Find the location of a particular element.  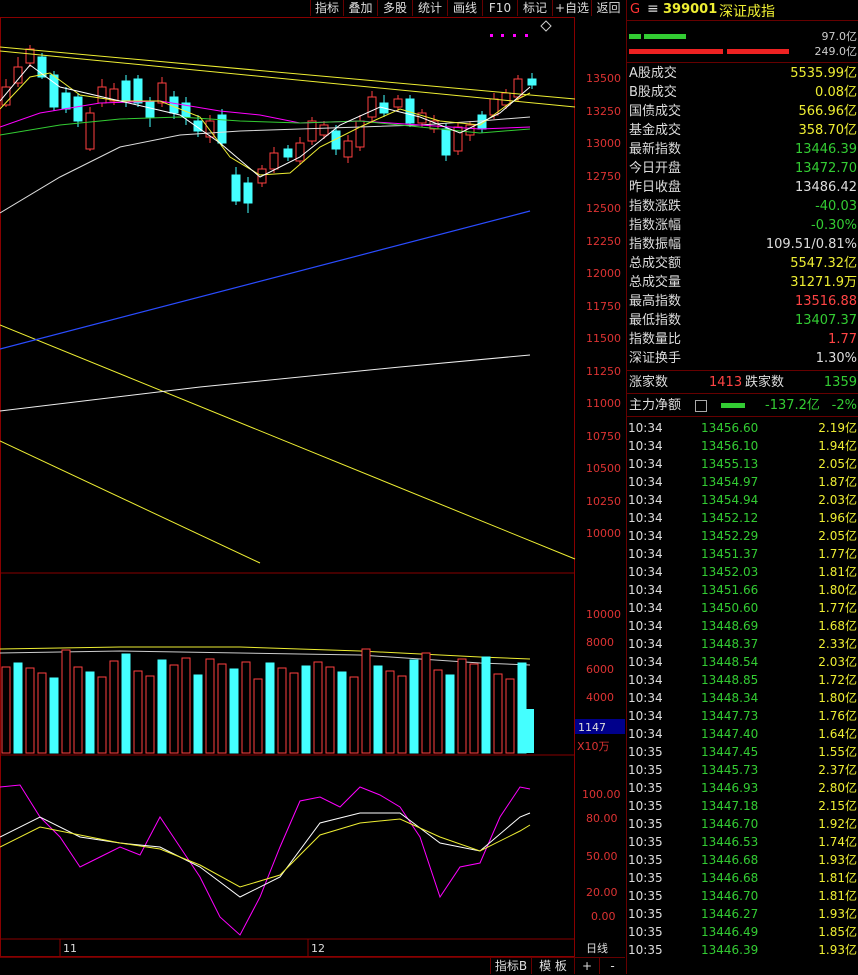

stat-row: 指数振幅 109.51/0.81% is located at coordinates (742, 244).